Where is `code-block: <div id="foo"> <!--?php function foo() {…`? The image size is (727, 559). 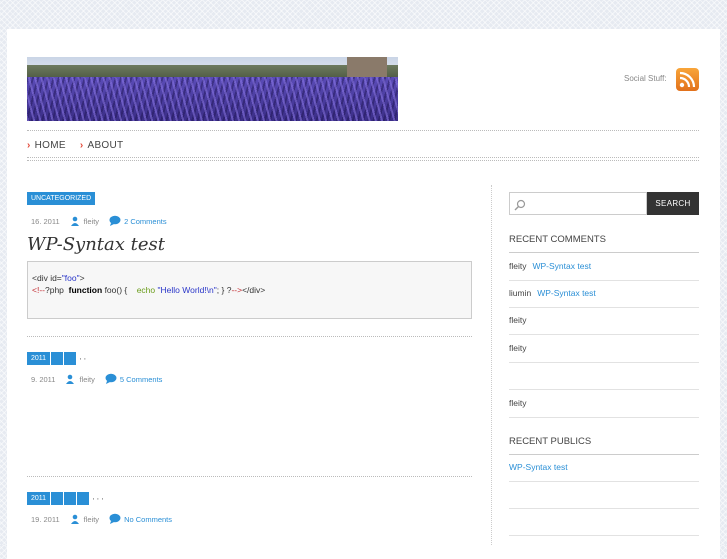 code-block: <div id="foo"> <!--?php function foo() {… is located at coordinates (249, 290).